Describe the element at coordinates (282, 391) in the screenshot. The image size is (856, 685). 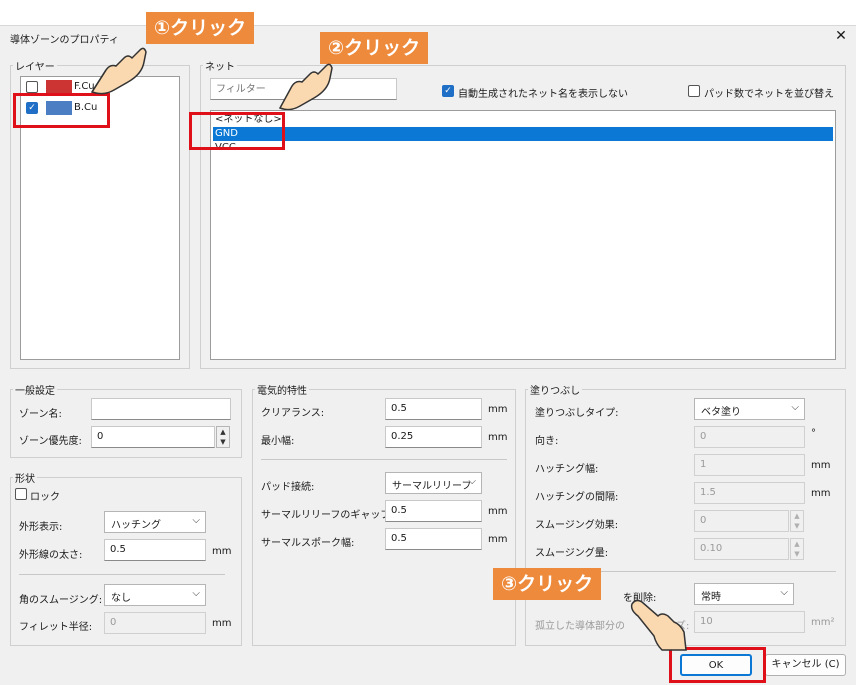
I see `electrical-group-legend: 電気的特性` at that location.